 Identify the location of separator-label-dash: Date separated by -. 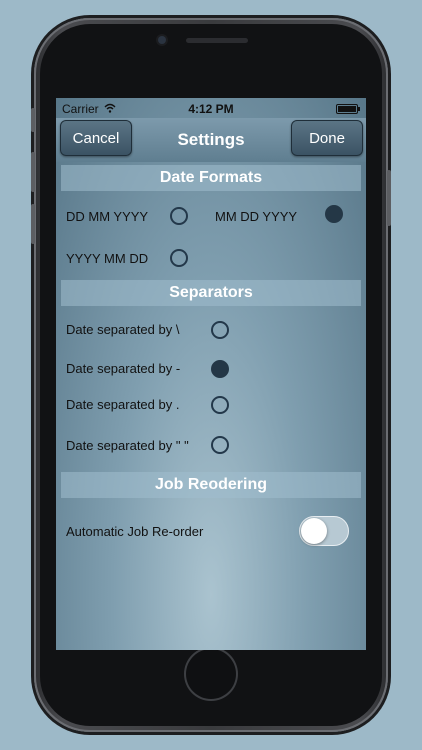
(123, 368).